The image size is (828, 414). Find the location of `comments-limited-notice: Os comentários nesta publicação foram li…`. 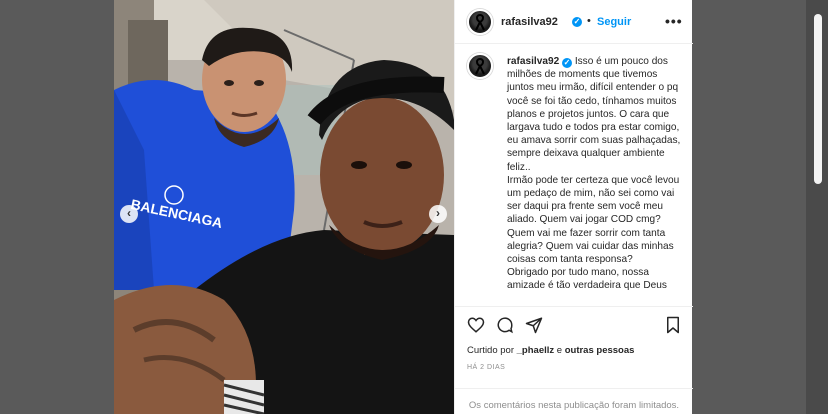

comments-limited-notice: Os comentários nesta publicação foram li… is located at coordinates (574, 401).